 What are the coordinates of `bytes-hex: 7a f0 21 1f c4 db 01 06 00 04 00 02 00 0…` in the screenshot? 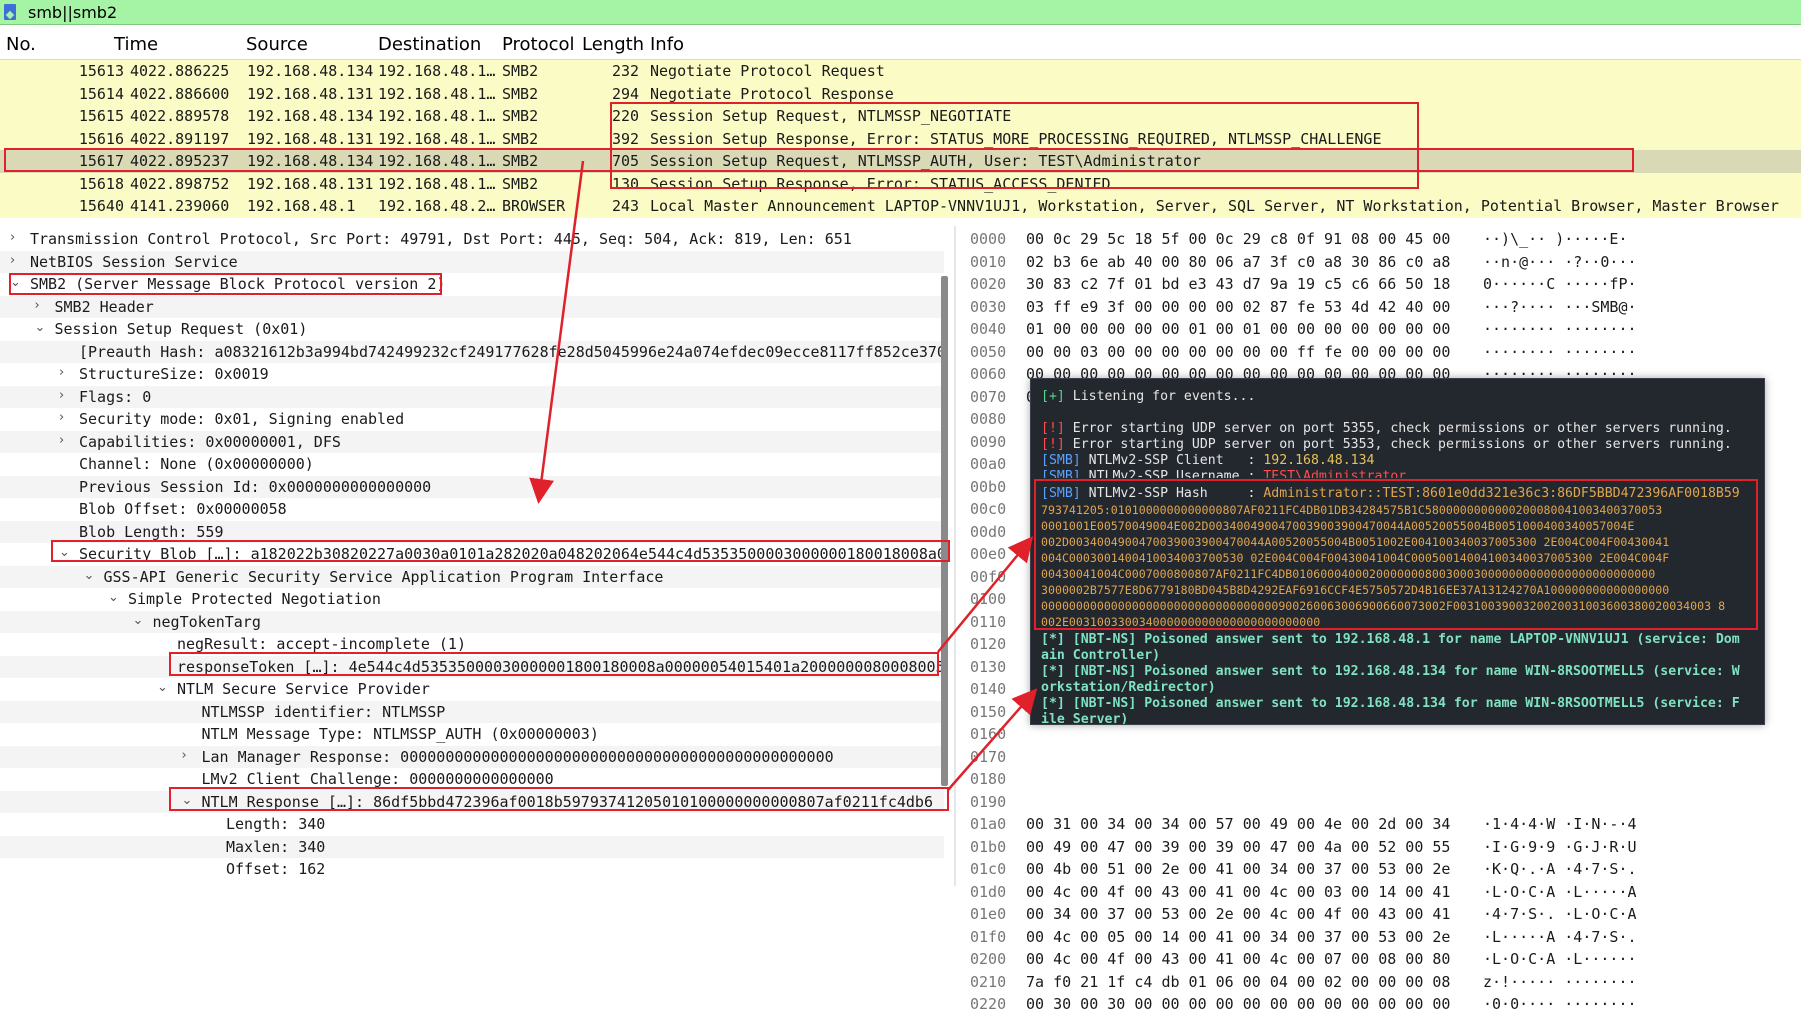 It's located at (1238, 981).